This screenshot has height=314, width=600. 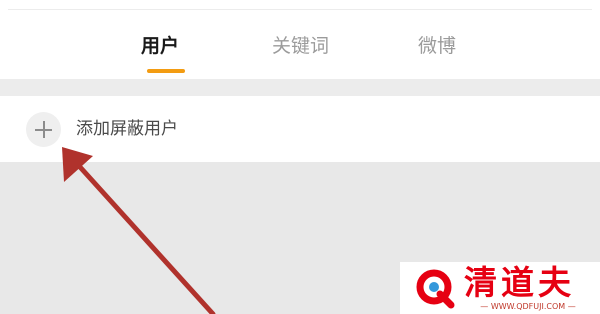 What do you see at coordinates (300, 87) in the screenshot?
I see `section-gap` at bounding box center [300, 87].